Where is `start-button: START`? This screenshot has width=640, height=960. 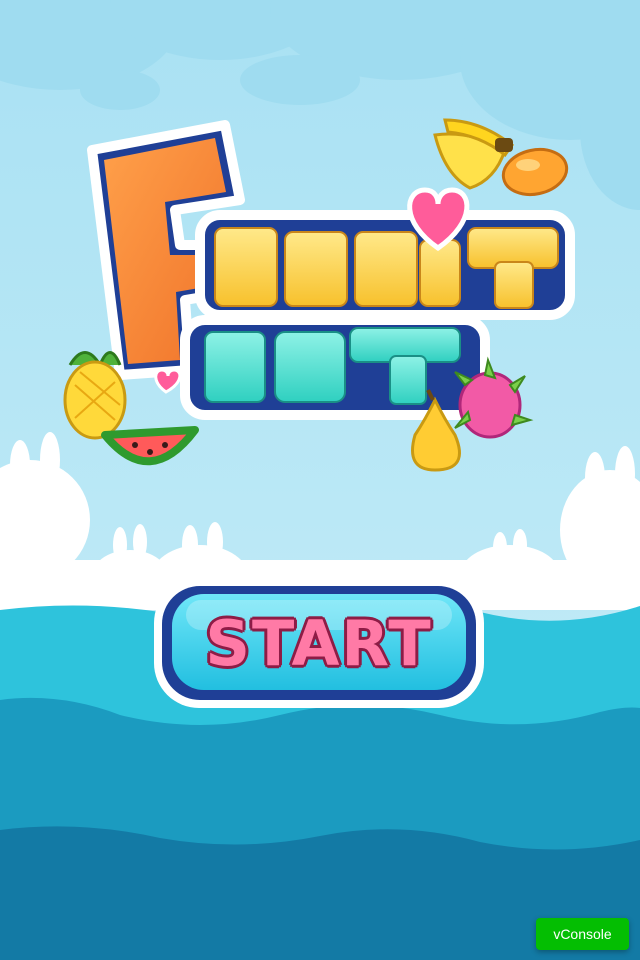 start-button: START is located at coordinates (319, 643).